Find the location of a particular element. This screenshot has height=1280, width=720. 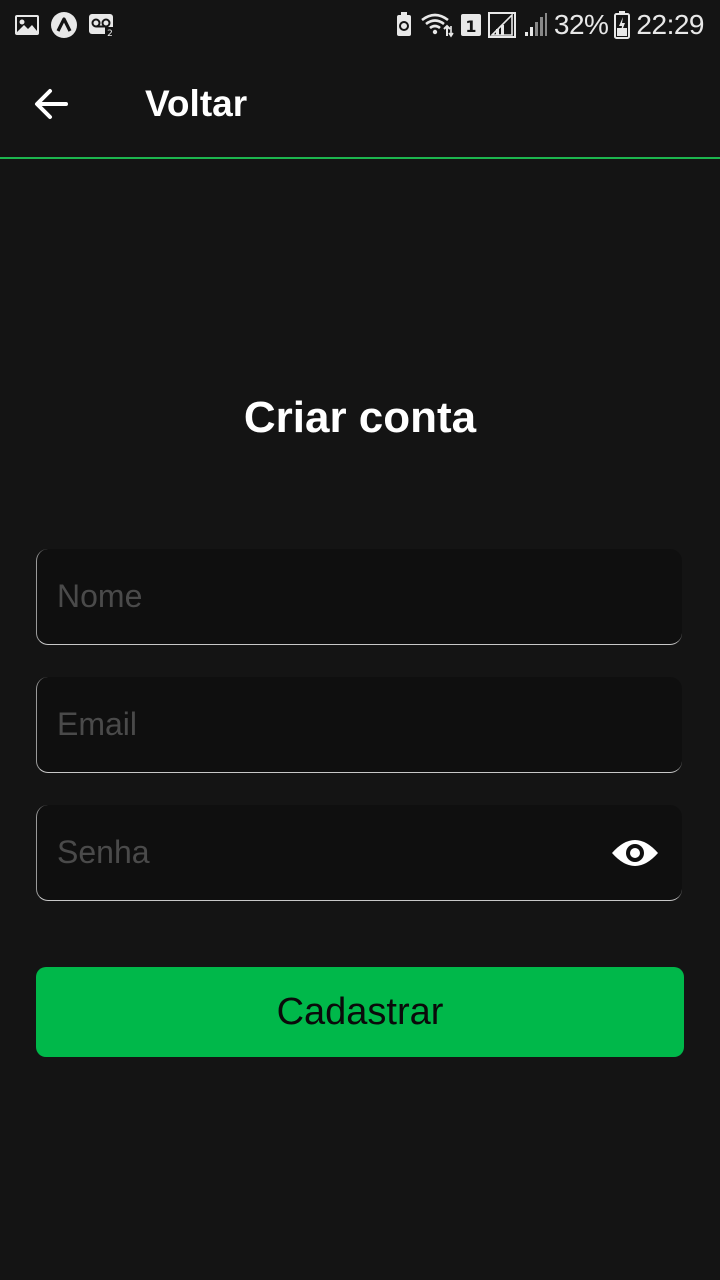

back-button is located at coordinates (52, 104).